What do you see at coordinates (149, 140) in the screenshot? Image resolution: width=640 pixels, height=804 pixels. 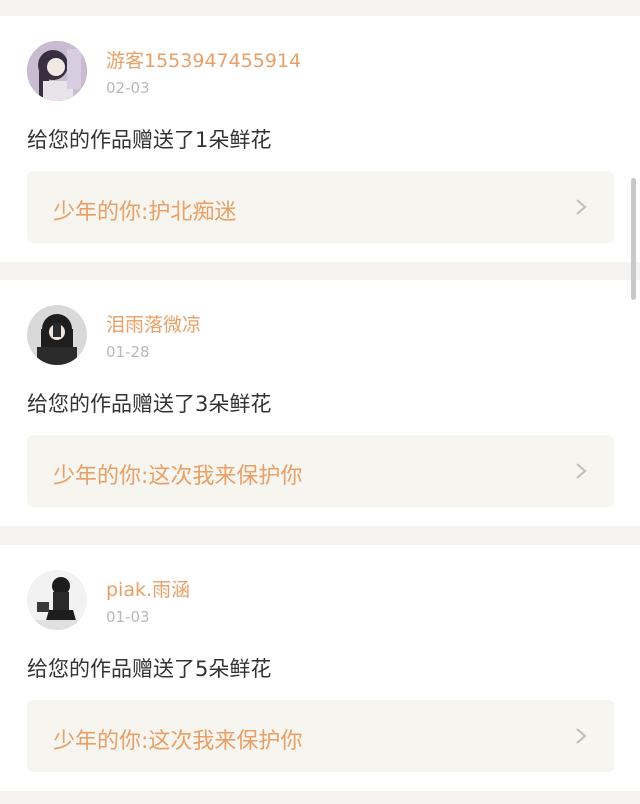 I see `gift-message: 给您的作品赠送了1朵鲜花` at bounding box center [149, 140].